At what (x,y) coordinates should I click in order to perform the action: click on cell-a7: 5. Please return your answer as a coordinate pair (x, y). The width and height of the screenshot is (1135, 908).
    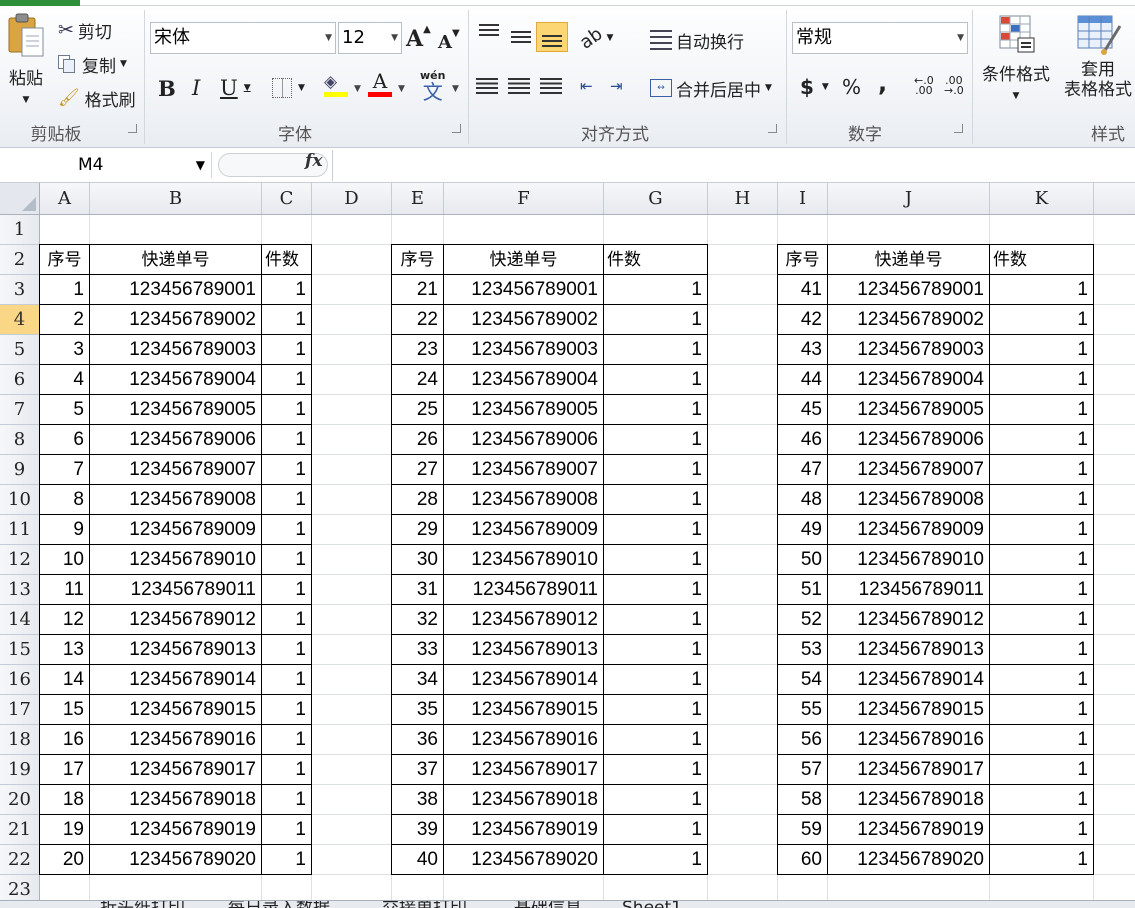
    Looking at the image, I should click on (64, 410).